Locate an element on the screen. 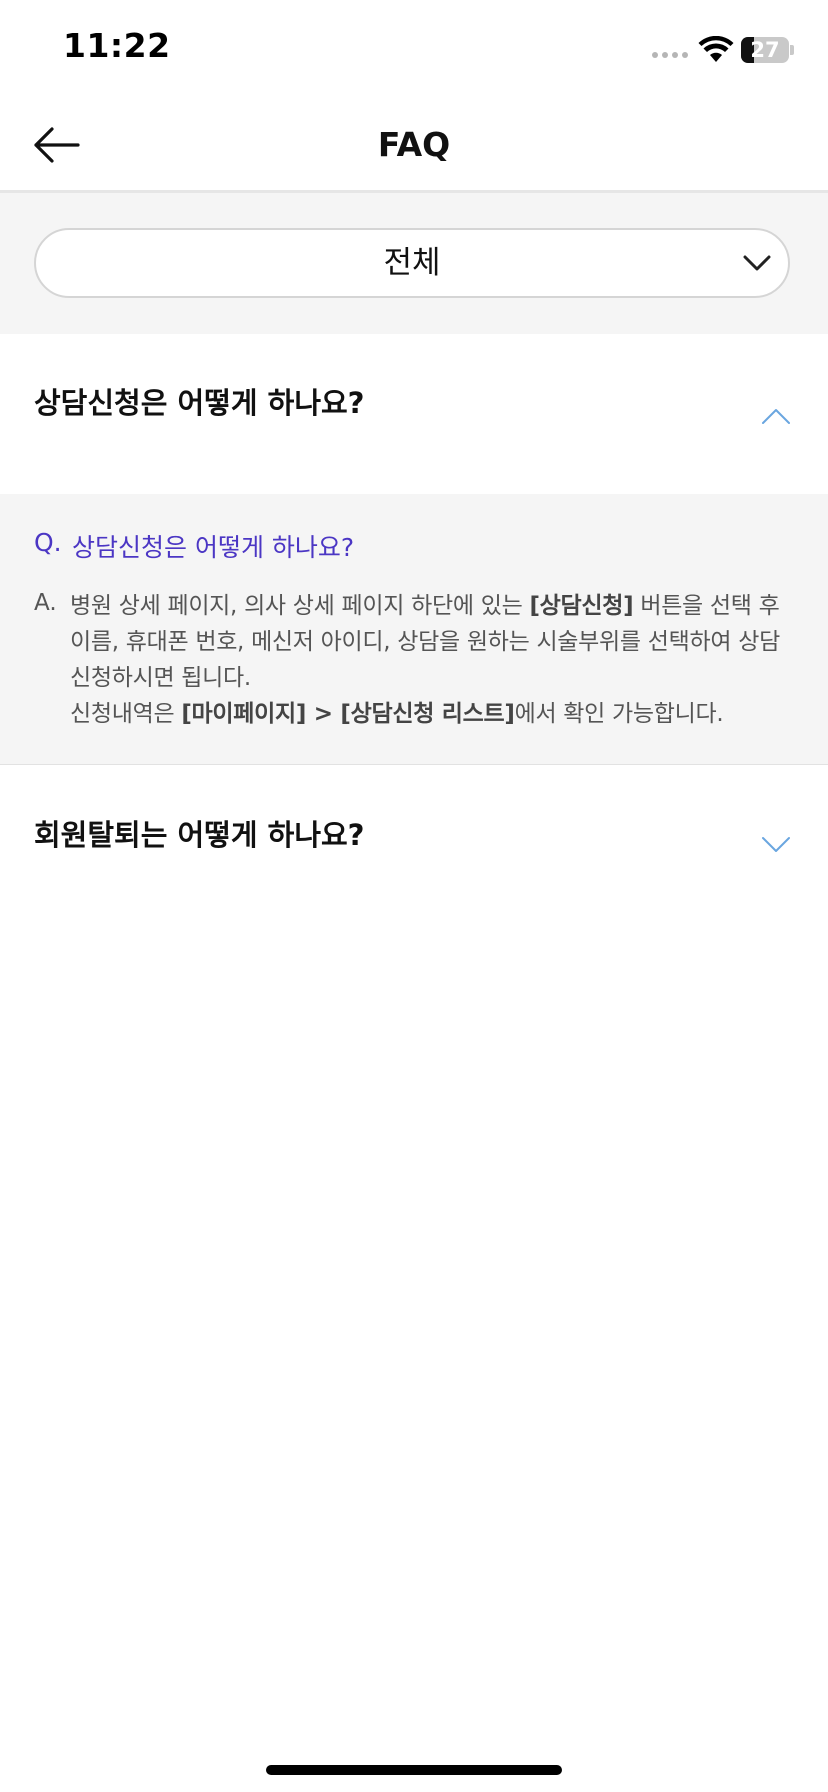  wifi-icon is located at coordinates (716, 49).